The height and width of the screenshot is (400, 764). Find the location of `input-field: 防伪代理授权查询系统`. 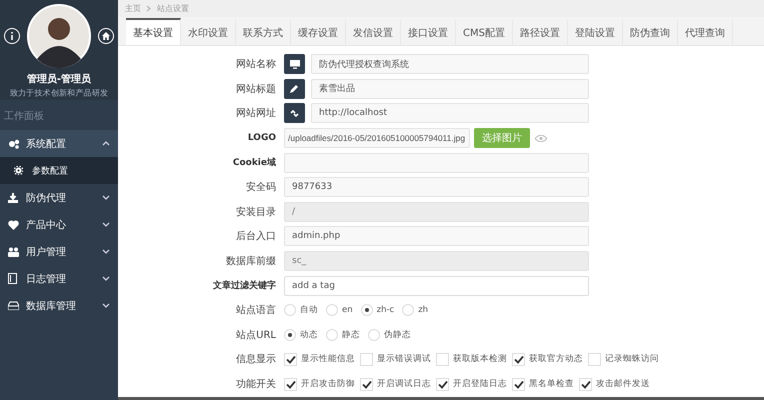

input-field: 防伪代理授权查询系统 is located at coordinates (450, 64).